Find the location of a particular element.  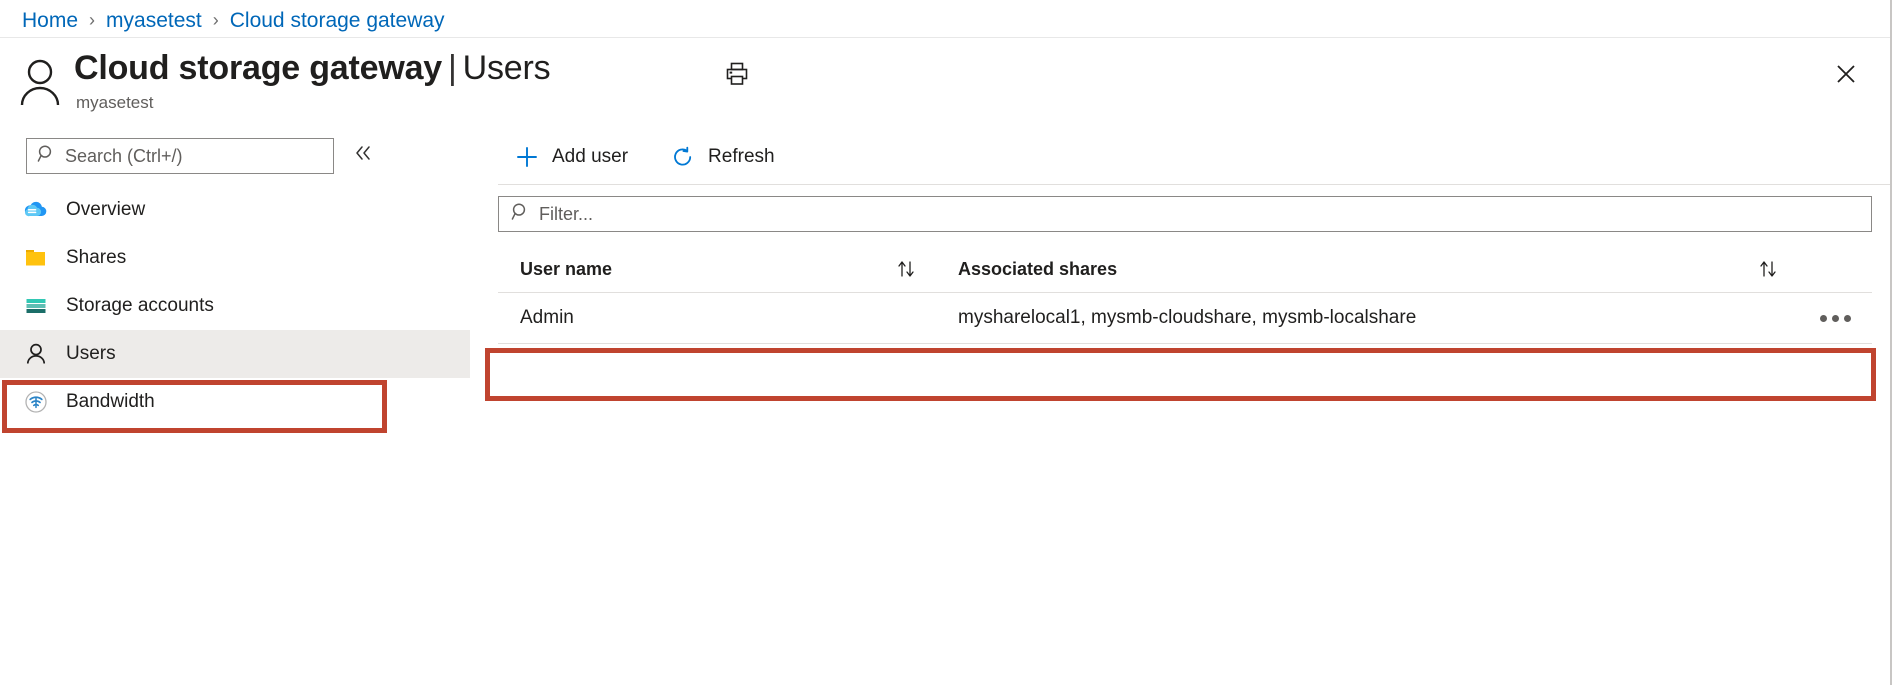

more-options-icon is located at coordinates (1835, 318).